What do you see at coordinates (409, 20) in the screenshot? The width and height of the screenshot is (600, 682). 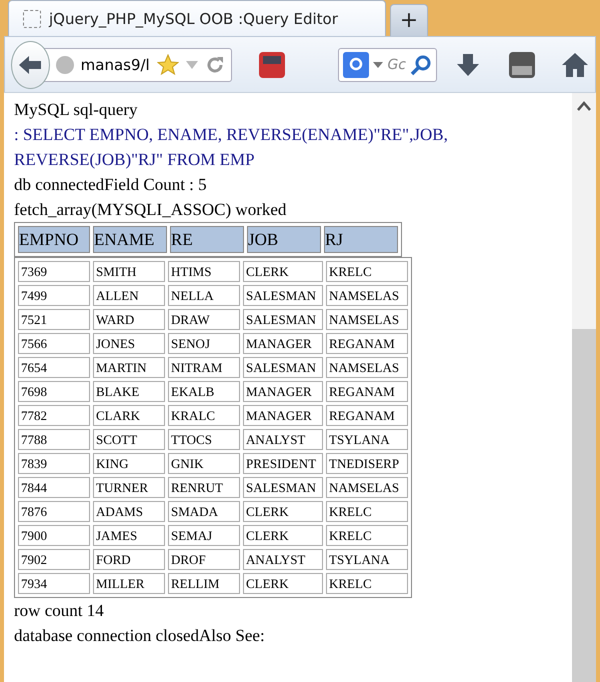 I see `browser-tab: +` at bounding box center [409, 20].